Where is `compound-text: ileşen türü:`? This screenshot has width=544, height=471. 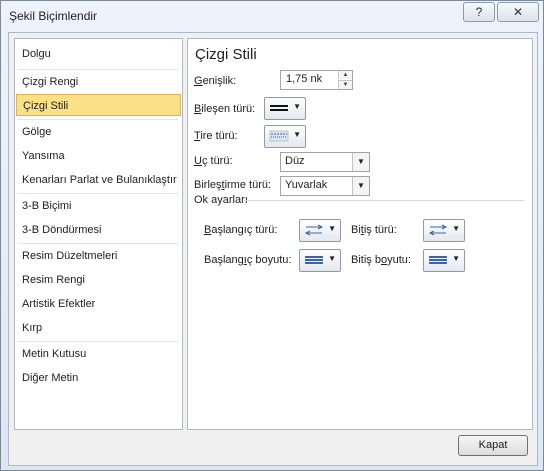
compound-text: ileşen türü: is located at coordinates (228, 109).